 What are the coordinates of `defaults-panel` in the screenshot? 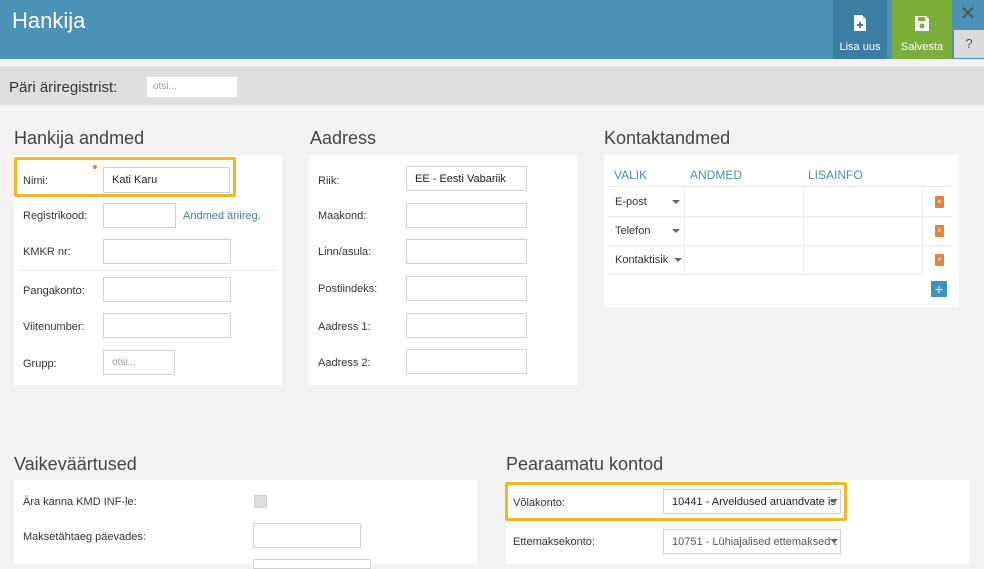 It's located at (245, 522).